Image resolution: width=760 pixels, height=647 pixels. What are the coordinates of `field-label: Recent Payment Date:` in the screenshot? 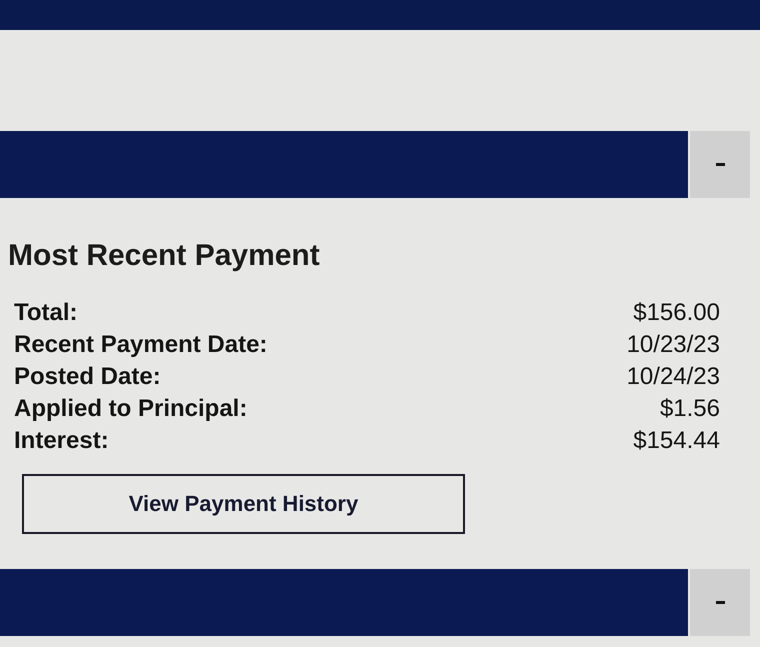 It's located at (141, 345).